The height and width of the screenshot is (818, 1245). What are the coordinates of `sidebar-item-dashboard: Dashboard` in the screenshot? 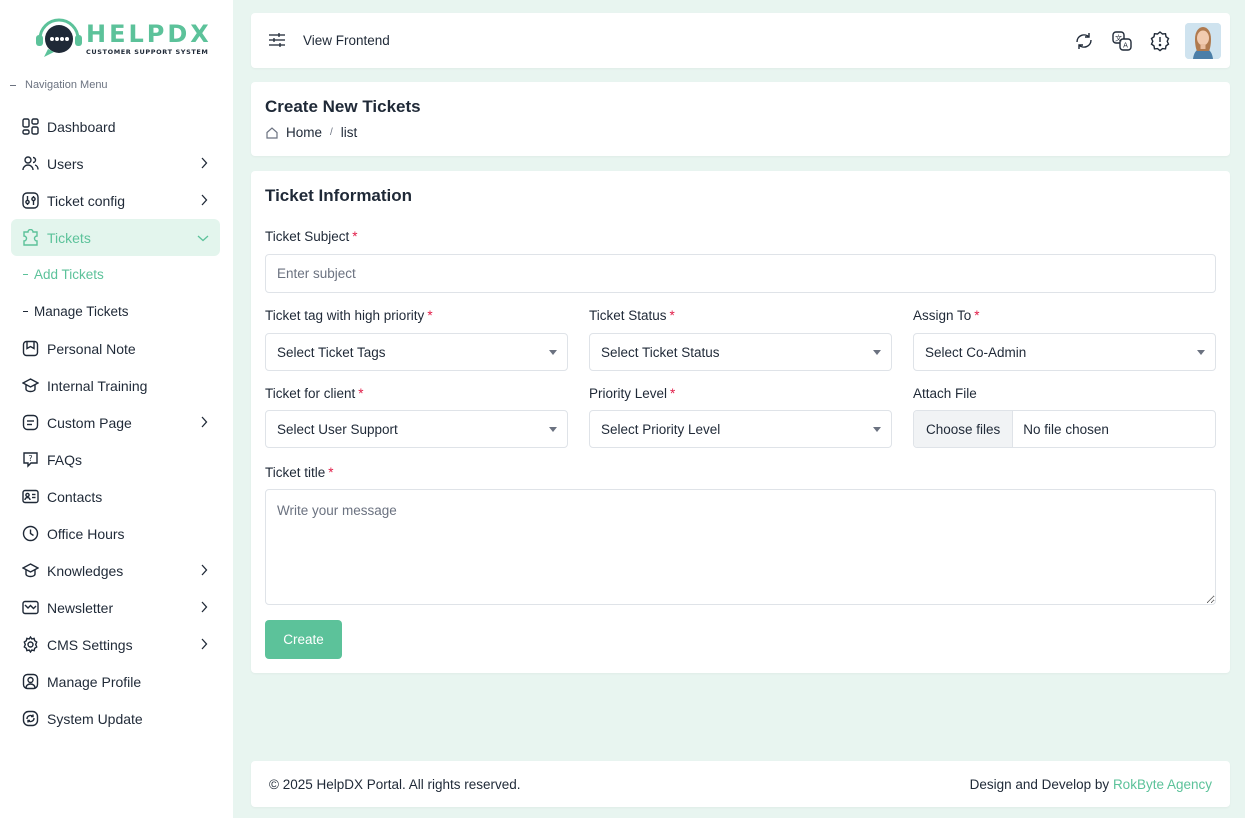 It's located at (115, 126).